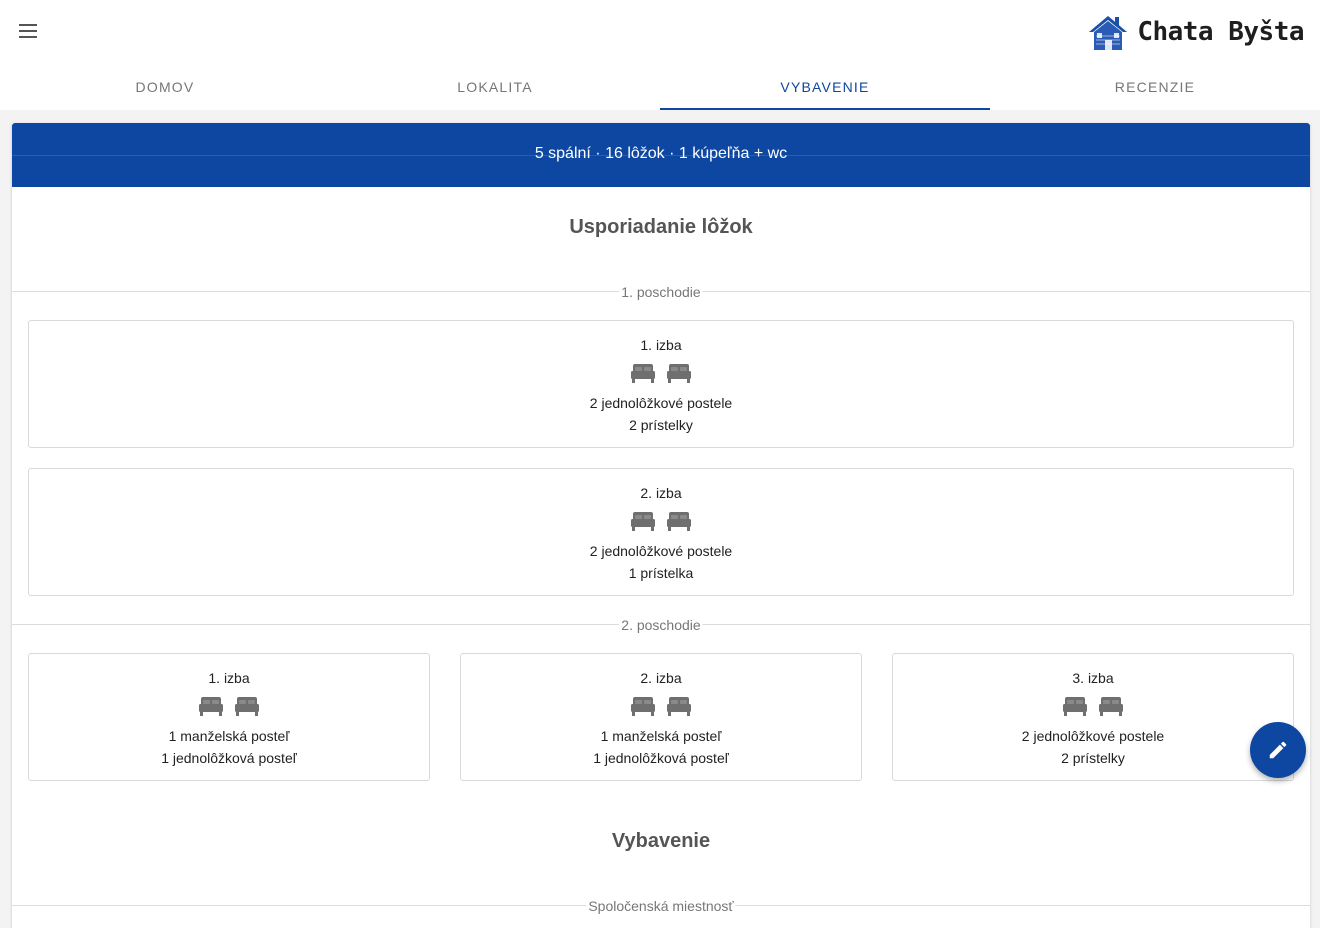 The image size is (1320, 928). I want to click on equipment-section-title: Vybavenie, so click(661, 841).